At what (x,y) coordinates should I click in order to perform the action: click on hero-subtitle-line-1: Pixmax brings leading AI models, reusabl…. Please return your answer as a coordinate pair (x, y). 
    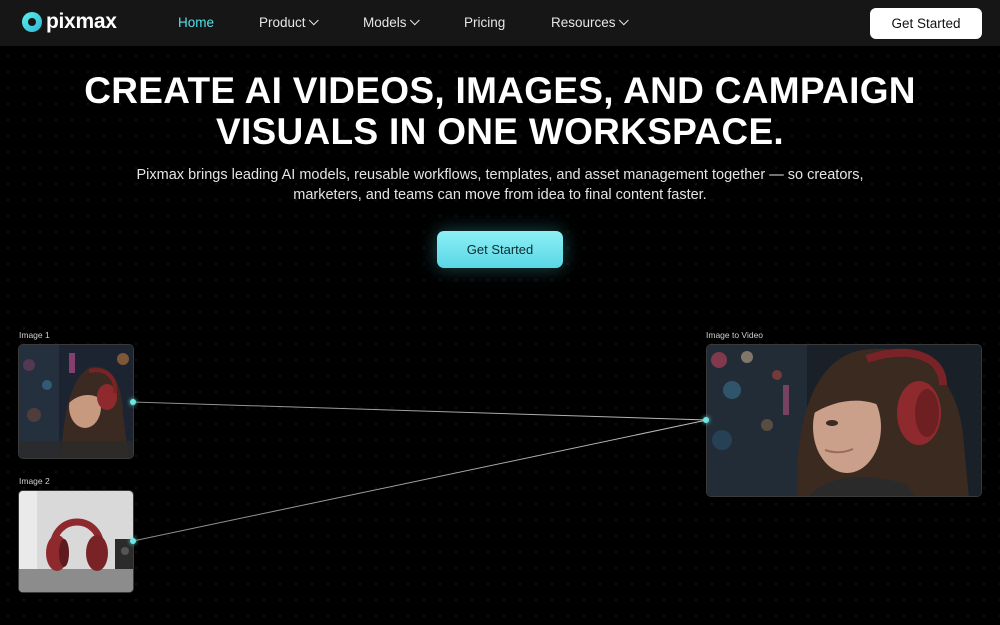
    Looking at the image, I should click on (500, 175).